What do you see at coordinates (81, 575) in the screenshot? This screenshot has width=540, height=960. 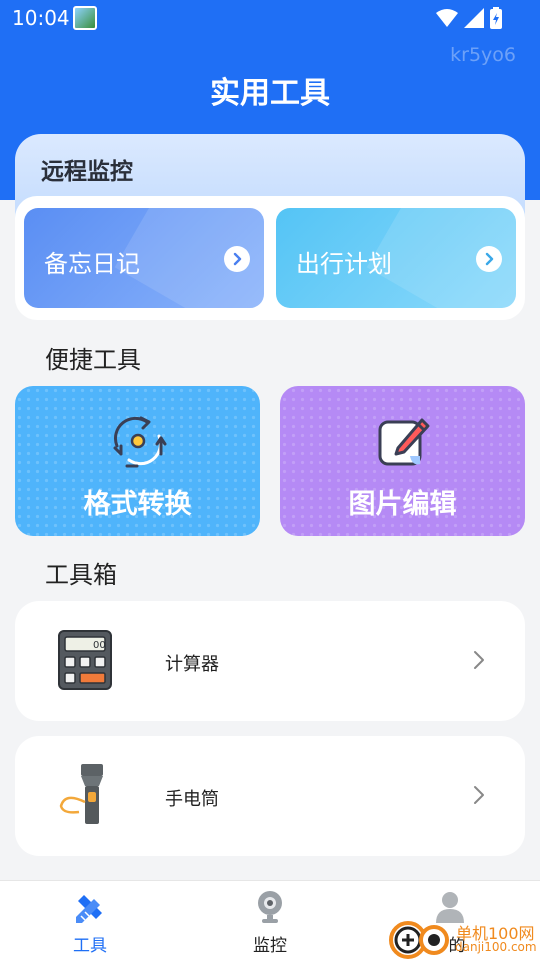 I see `toolbox-title: 工具箱` at bounding box center [81, 575].